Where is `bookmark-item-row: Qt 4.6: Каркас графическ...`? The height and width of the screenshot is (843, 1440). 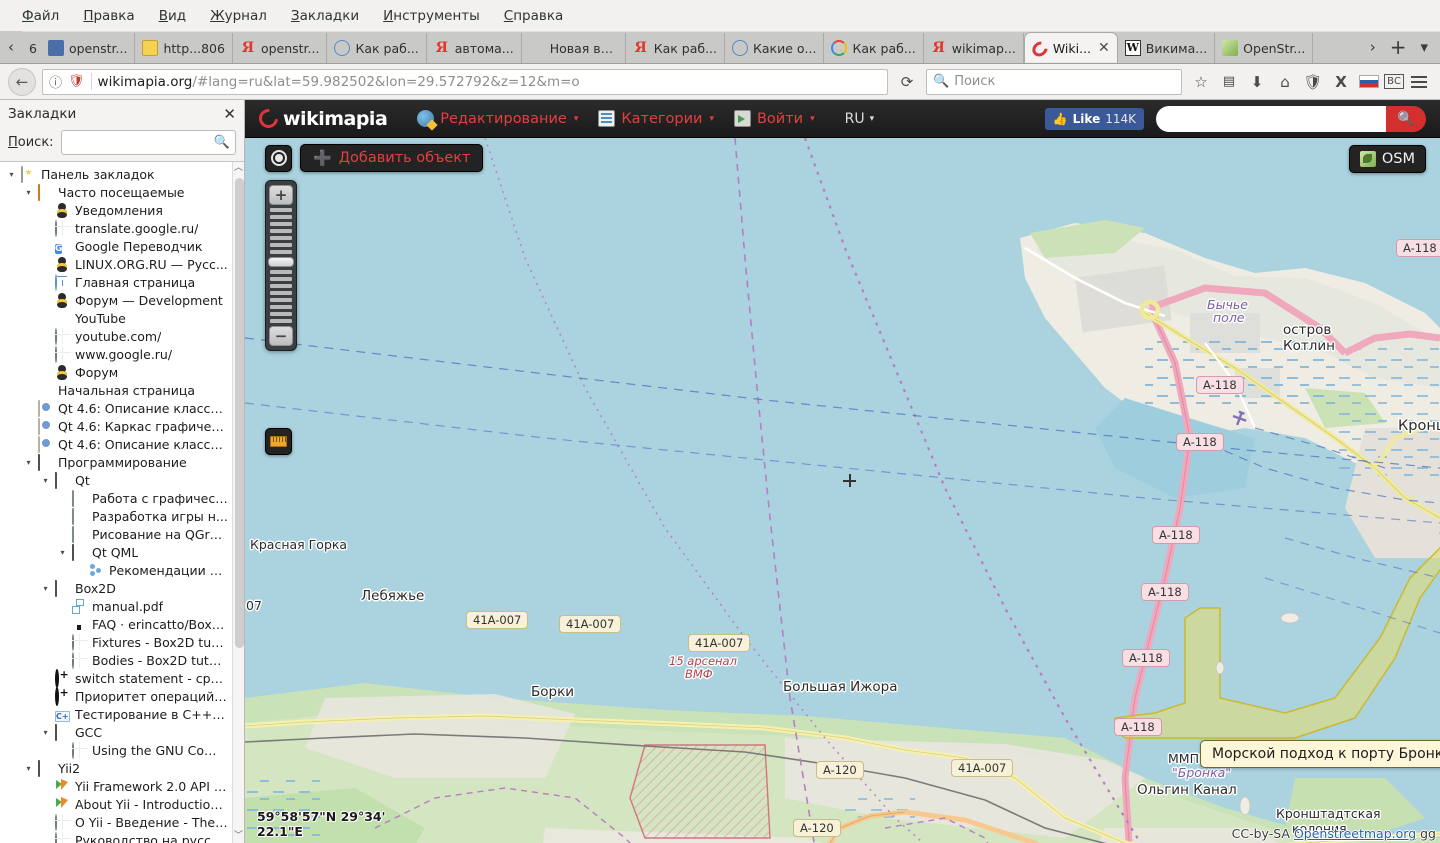
bookmark-item-row: Qt 4.6: Каркас графическ... is located at coordinates (116, 426).